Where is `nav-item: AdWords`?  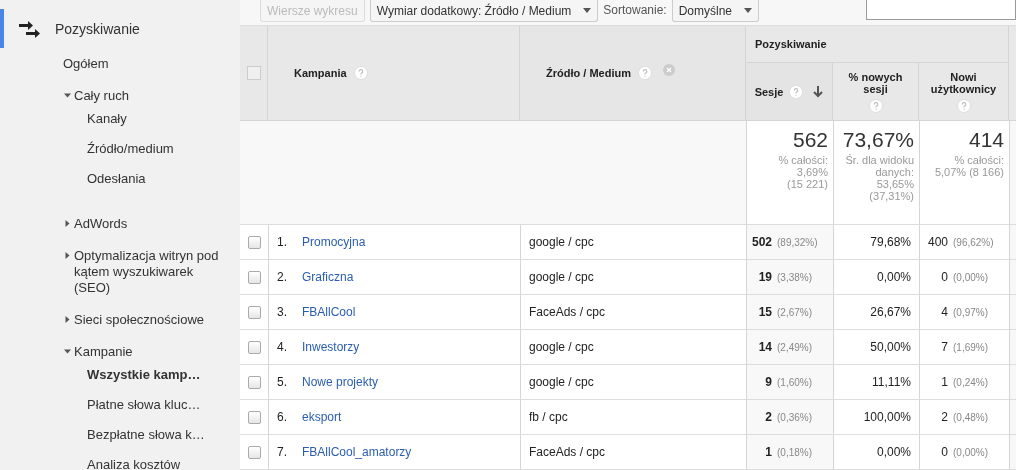
nav-item: AdWords is located at coordinates (149, 224).